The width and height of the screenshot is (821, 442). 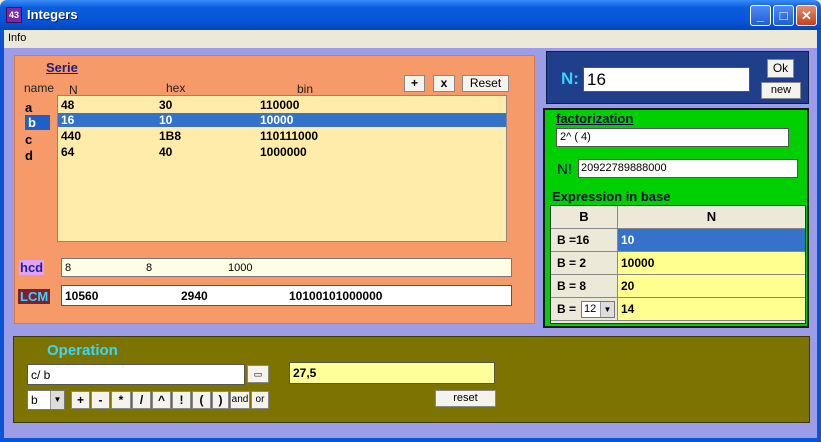 What do you see at coordinates (149, 268) in the screenshot?
I see `hcd-hex: 8` at bounding box center [149, 268].